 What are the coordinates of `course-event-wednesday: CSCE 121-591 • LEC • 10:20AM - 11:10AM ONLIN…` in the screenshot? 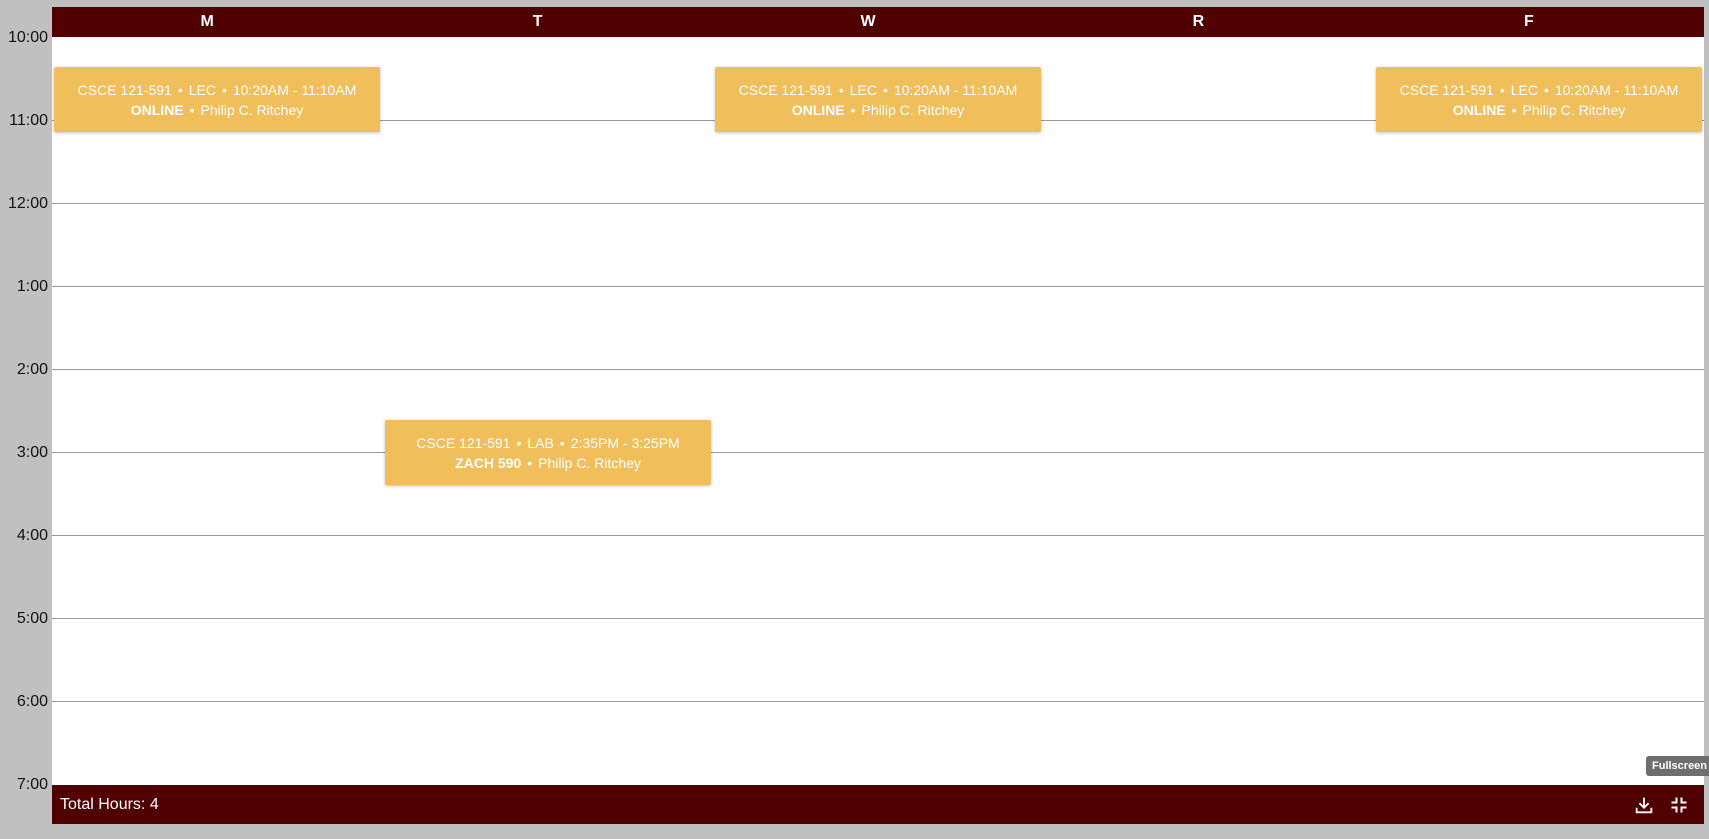 It's located at (878, 99).